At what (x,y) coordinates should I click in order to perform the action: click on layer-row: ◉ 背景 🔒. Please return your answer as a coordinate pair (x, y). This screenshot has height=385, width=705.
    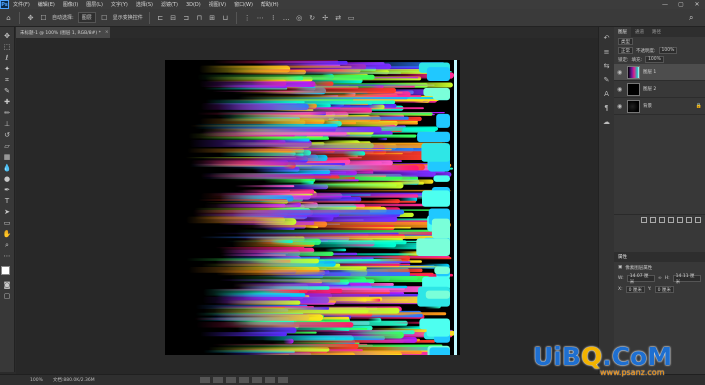
    Looking at the image, I should click on (659, 106).